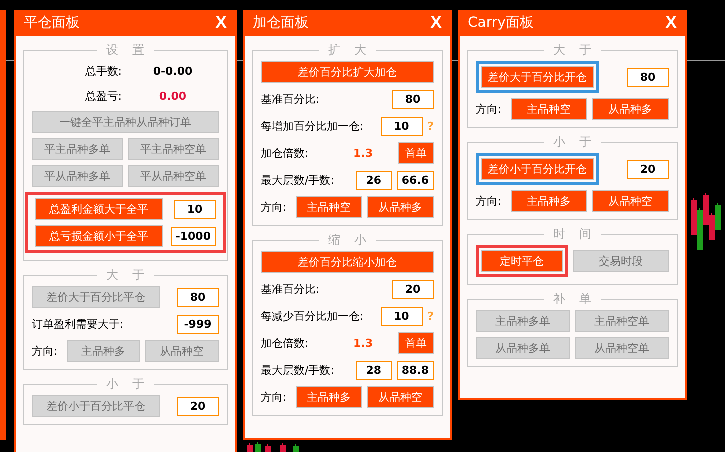 The width and height of the screenshot is (725, 452). What do you see at coordinates (522, 261) in the screenshot?
I see `action-button: 定时平仓` at bounding box center [522, 261].